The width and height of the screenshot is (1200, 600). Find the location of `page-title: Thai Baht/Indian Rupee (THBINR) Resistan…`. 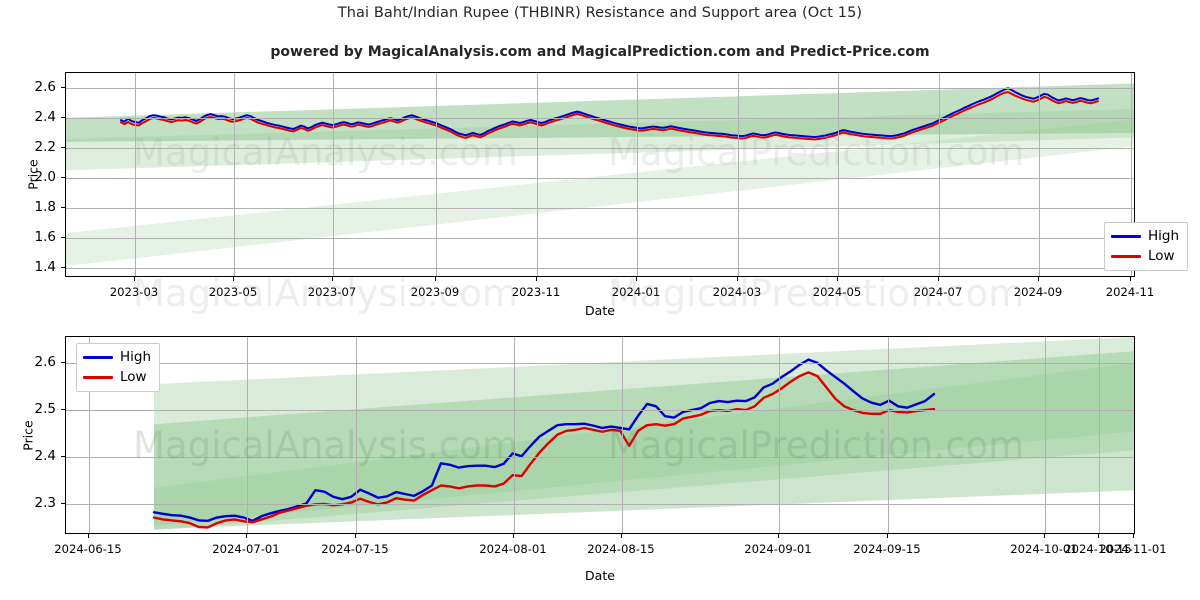

page-title: Thai Baht/Indian Rupee (THBINR) Resistan… is located at coordinates (600, 13).